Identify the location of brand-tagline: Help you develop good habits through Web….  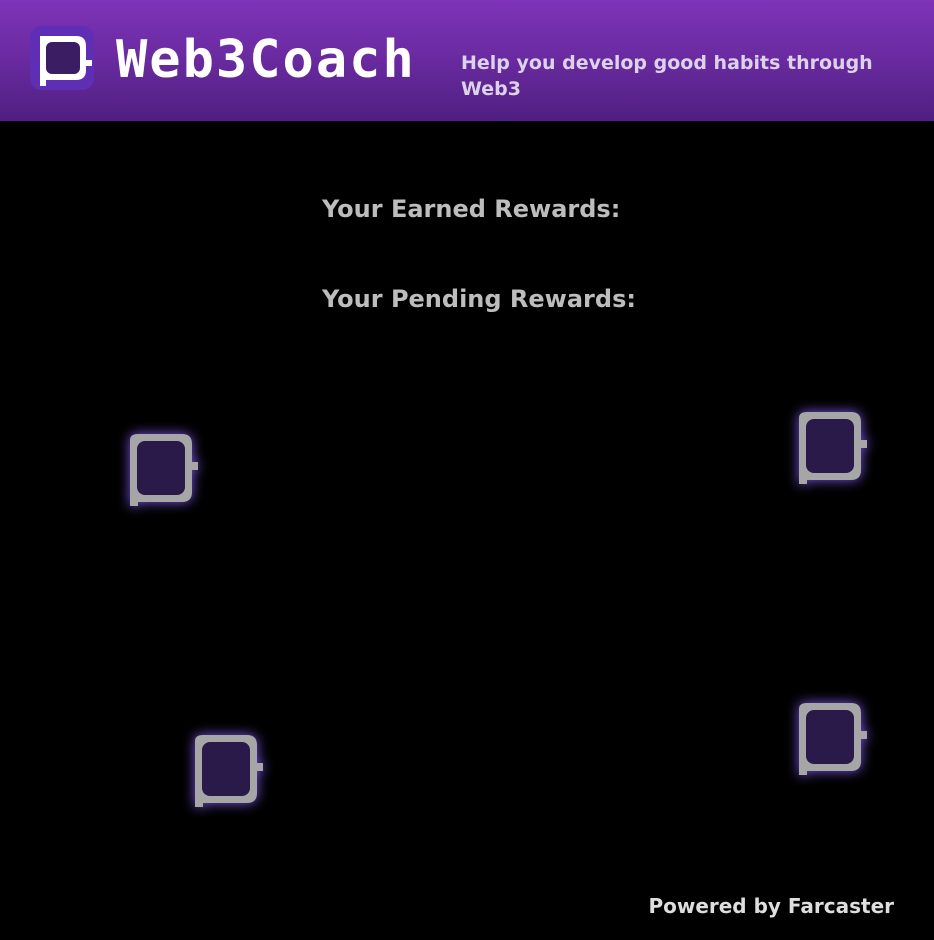
(667, 76).